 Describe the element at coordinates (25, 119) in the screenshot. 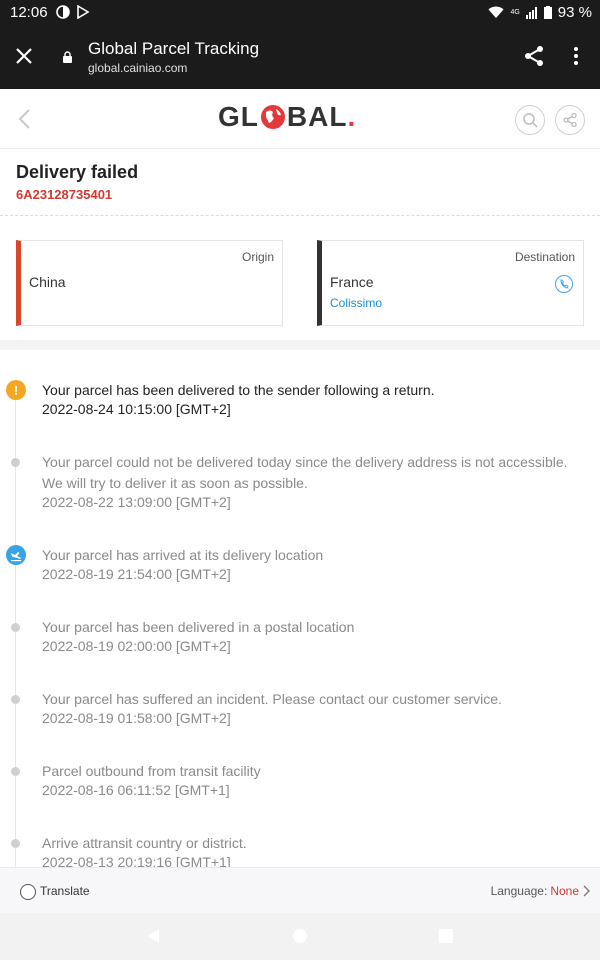

I see `back-arrow-icon` at that location.